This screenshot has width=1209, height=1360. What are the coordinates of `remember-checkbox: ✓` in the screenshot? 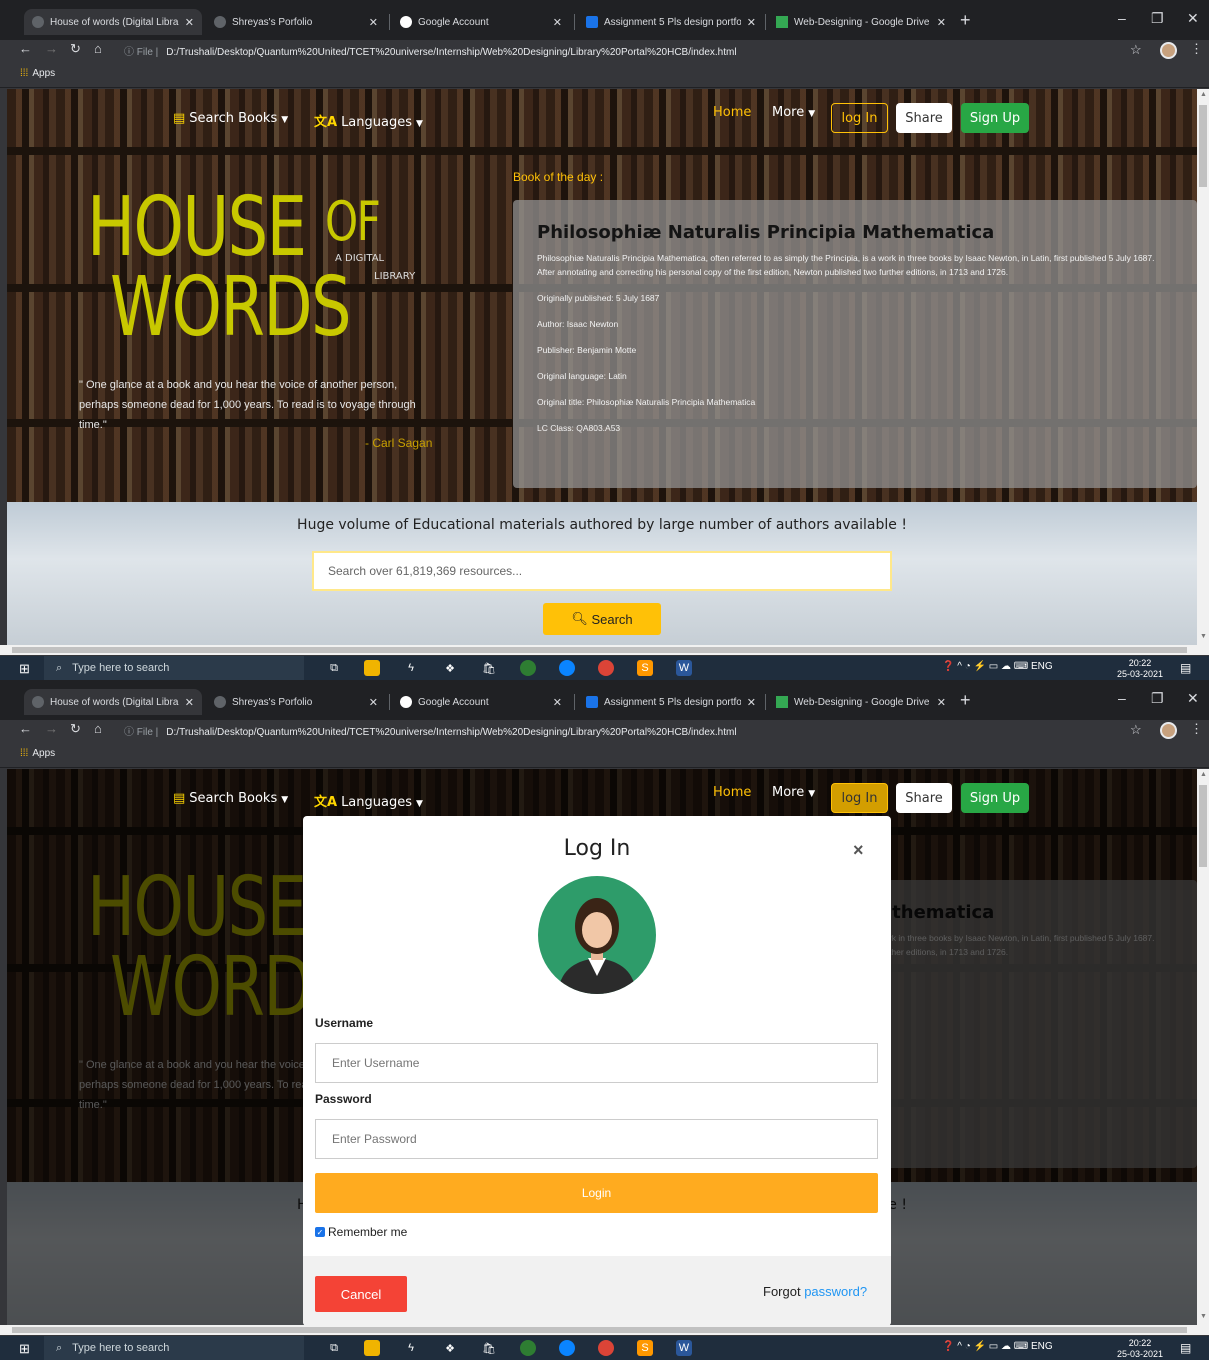 It's located at (320, 1232).